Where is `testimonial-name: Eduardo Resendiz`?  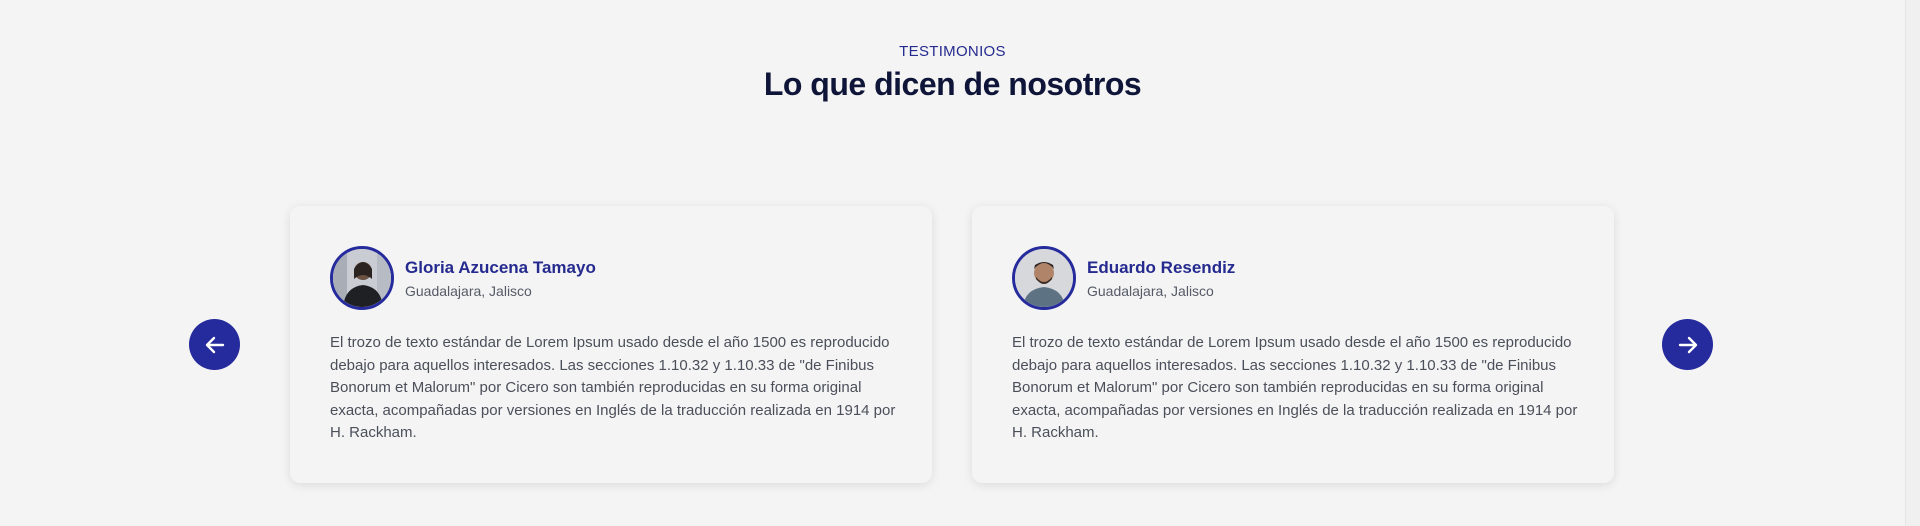 testimonial-name: Eduardo Resendiz is located at coordinates (1161, 267).